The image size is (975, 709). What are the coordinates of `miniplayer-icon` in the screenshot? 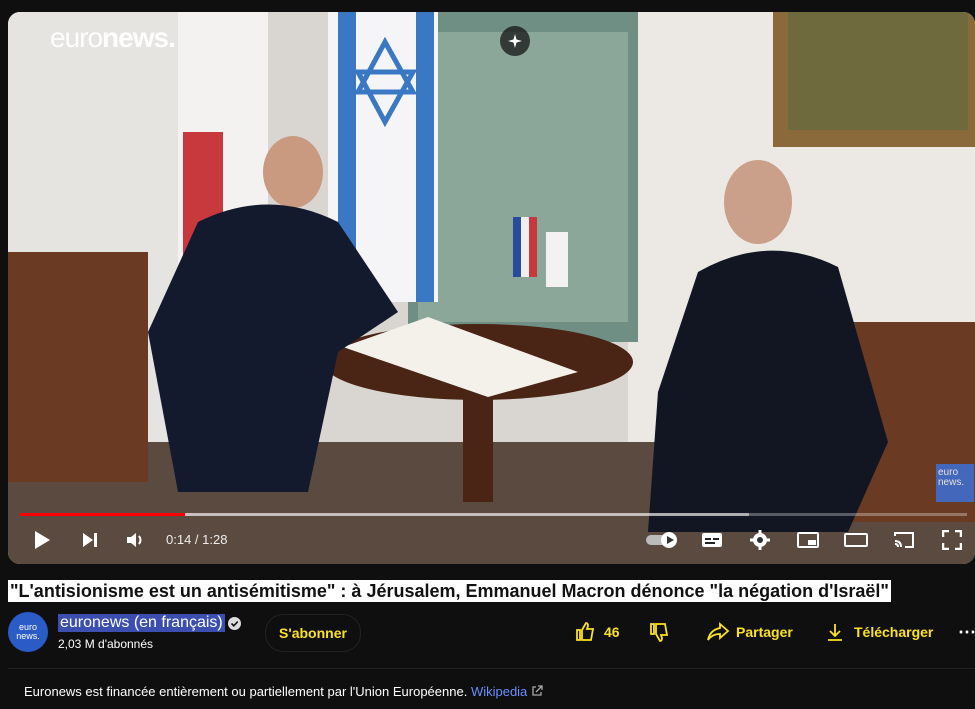 It's located at (808, 540).